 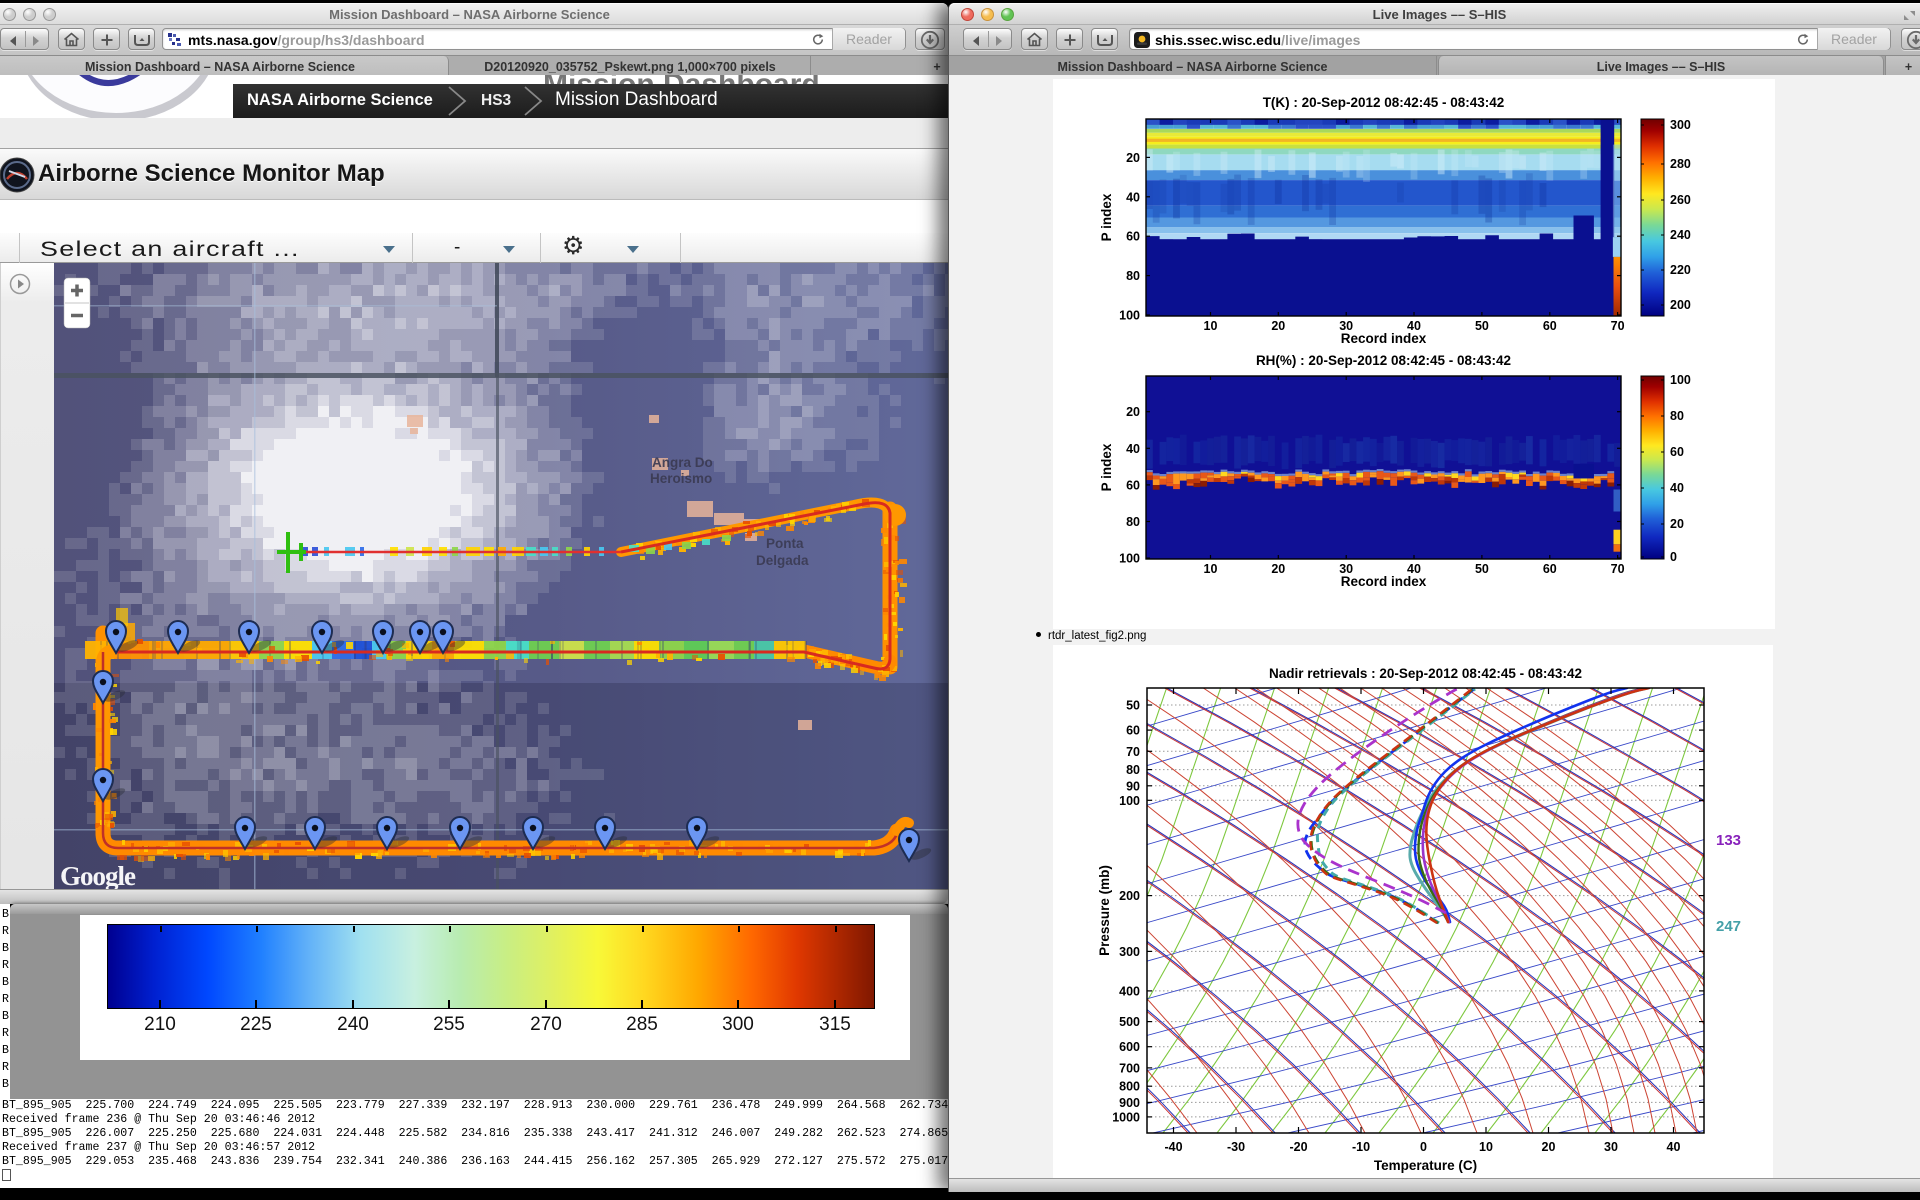 What do you see at coordinates (1611, 1147) in the screenshot?
I see `svg-text: 30` at bounding box center [1611, 1147].